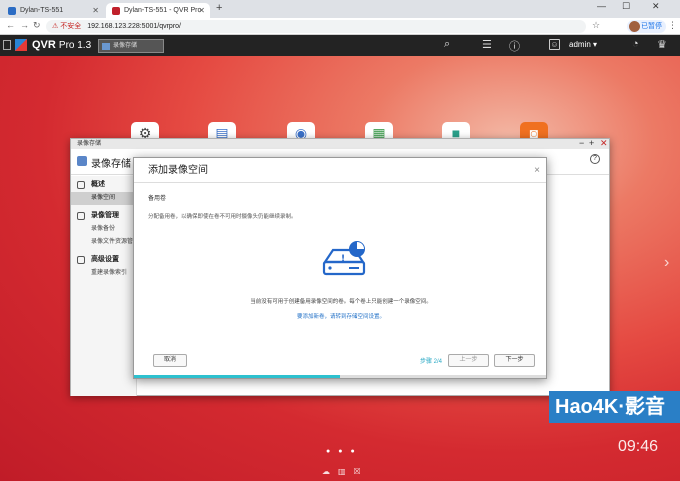 The image size is (680, 481). I want to click on window-heading: 录像存储, so click(111, 164).